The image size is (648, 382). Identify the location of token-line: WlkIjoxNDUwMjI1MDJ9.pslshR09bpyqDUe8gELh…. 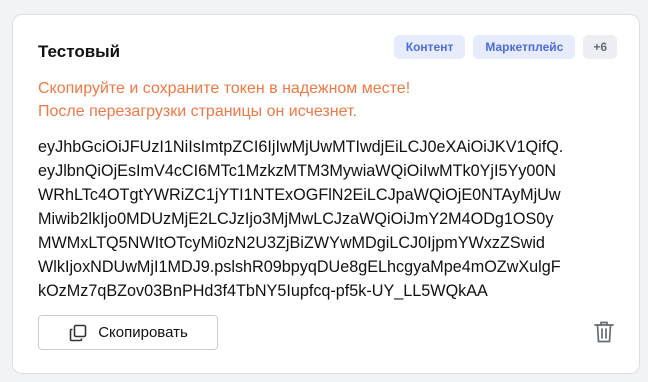
(299, 267).